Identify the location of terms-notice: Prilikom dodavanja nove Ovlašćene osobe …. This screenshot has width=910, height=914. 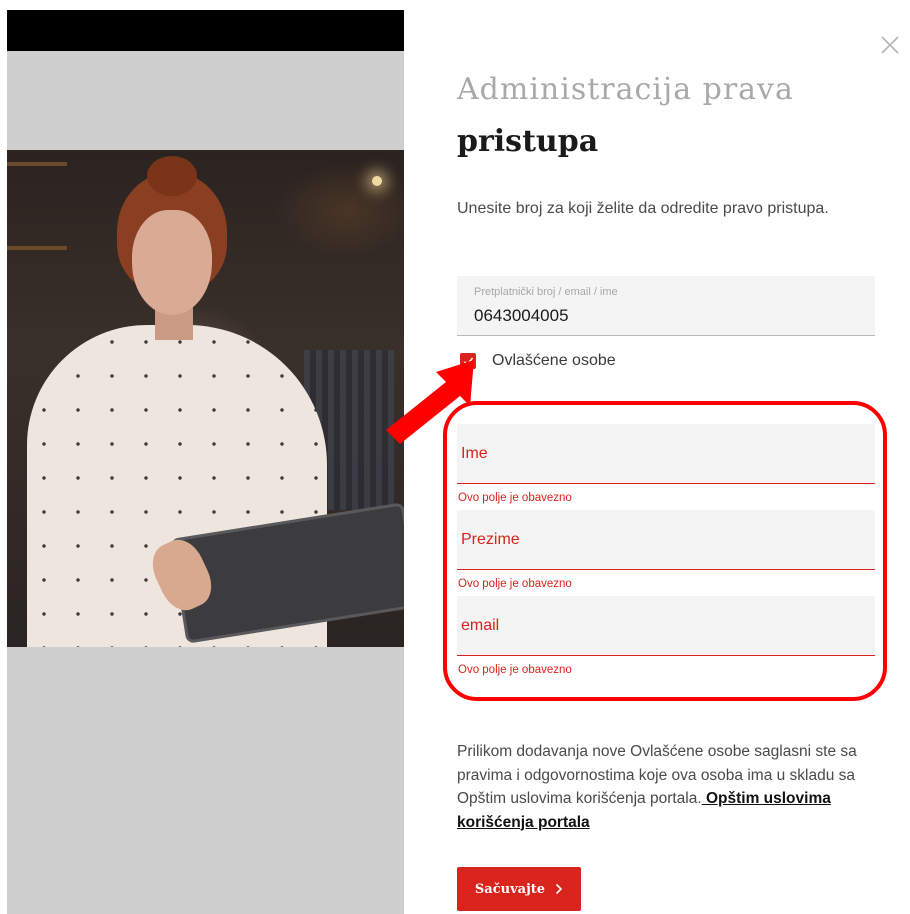
(667, 787).